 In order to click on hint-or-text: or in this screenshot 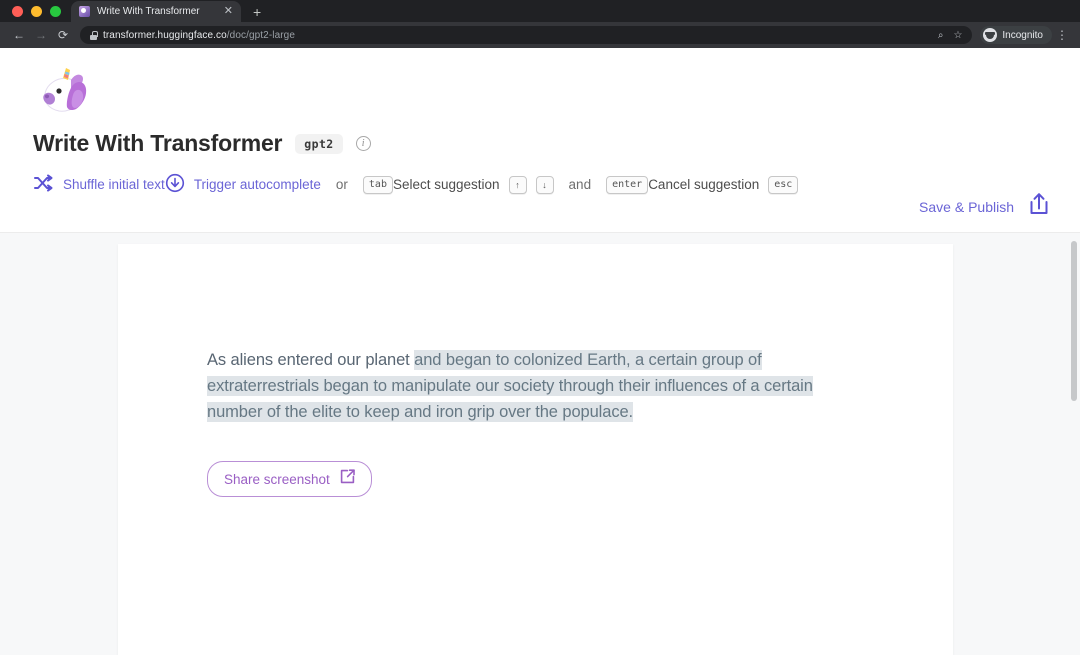, I will do `click(341, 184)`.